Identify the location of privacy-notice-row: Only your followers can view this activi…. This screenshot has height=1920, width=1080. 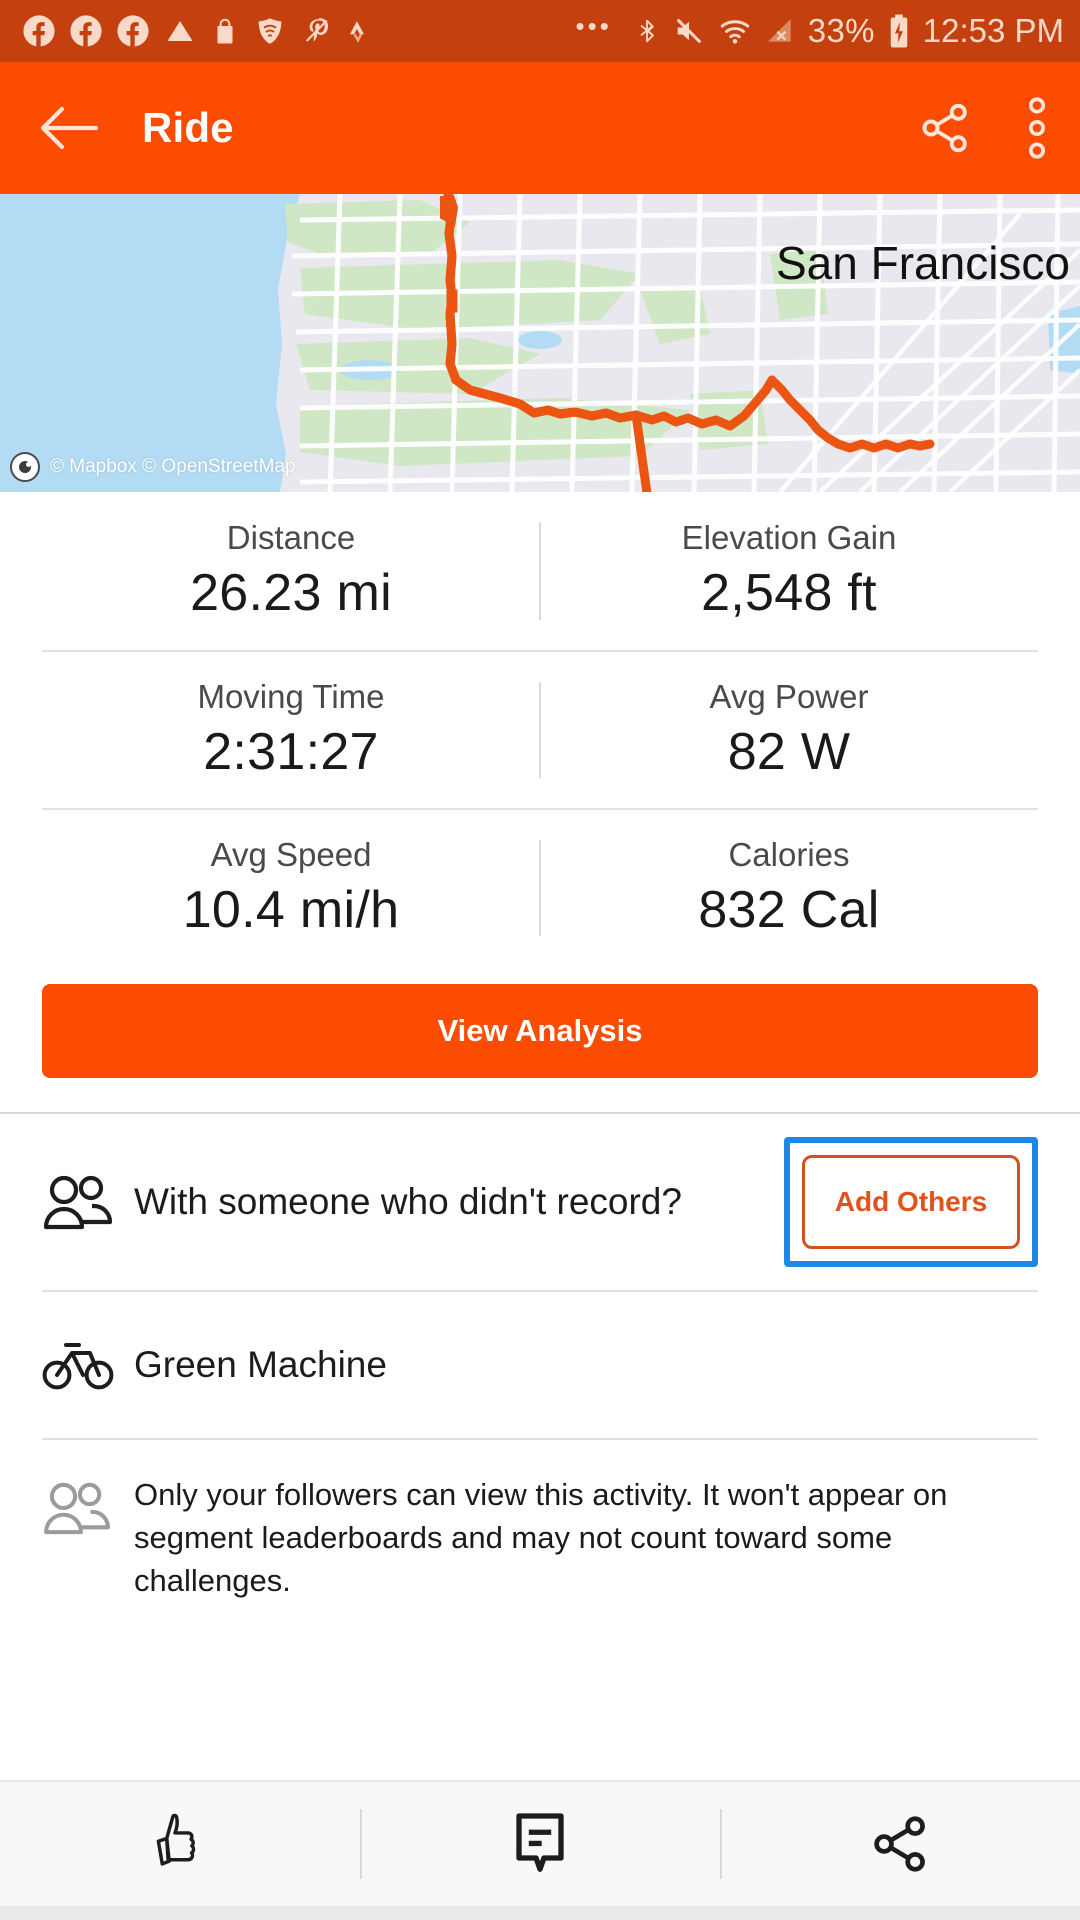
(540, 1521).